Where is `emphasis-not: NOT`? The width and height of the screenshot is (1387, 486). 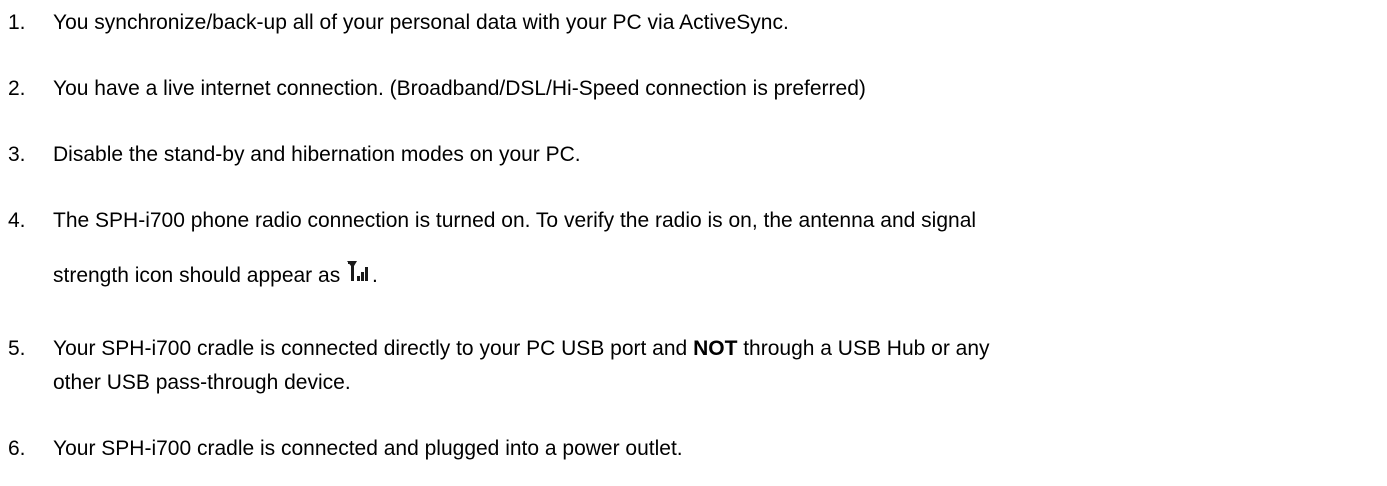 emphasis-not: NOT is located at coordinates (715, 348).